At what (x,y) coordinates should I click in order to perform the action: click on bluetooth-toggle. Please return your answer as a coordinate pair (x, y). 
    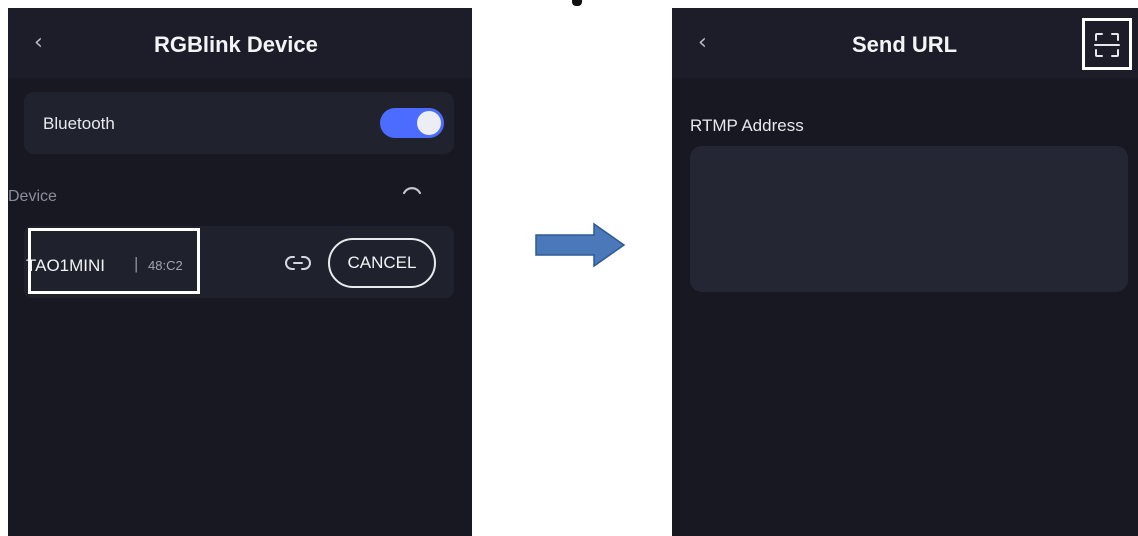
    Looking at the image, I should click on (412, 123).